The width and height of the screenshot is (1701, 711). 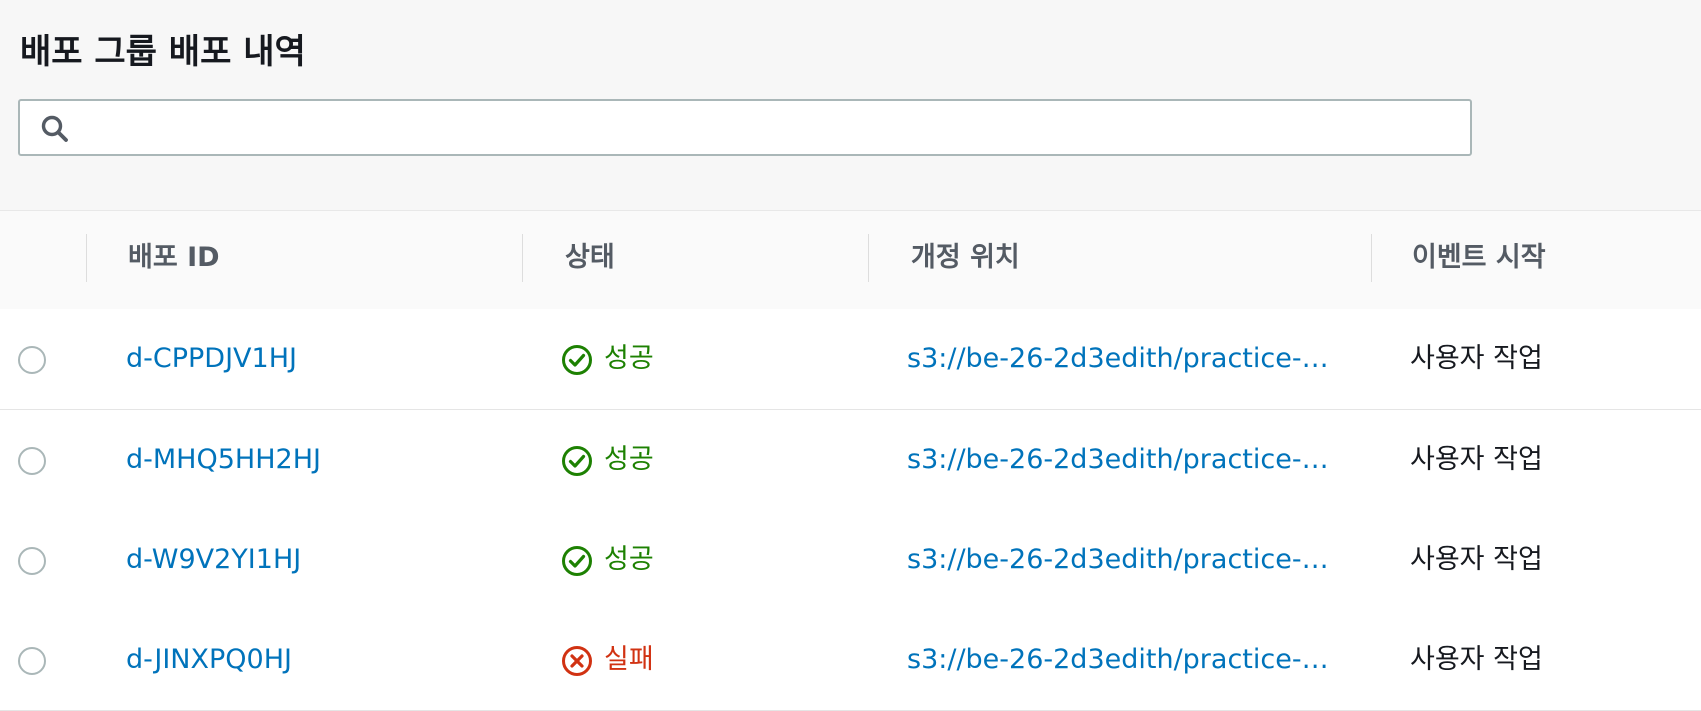 I want to click on deployment-id-link: d-W9V2YI1HJ, so click(x=213, y=560).